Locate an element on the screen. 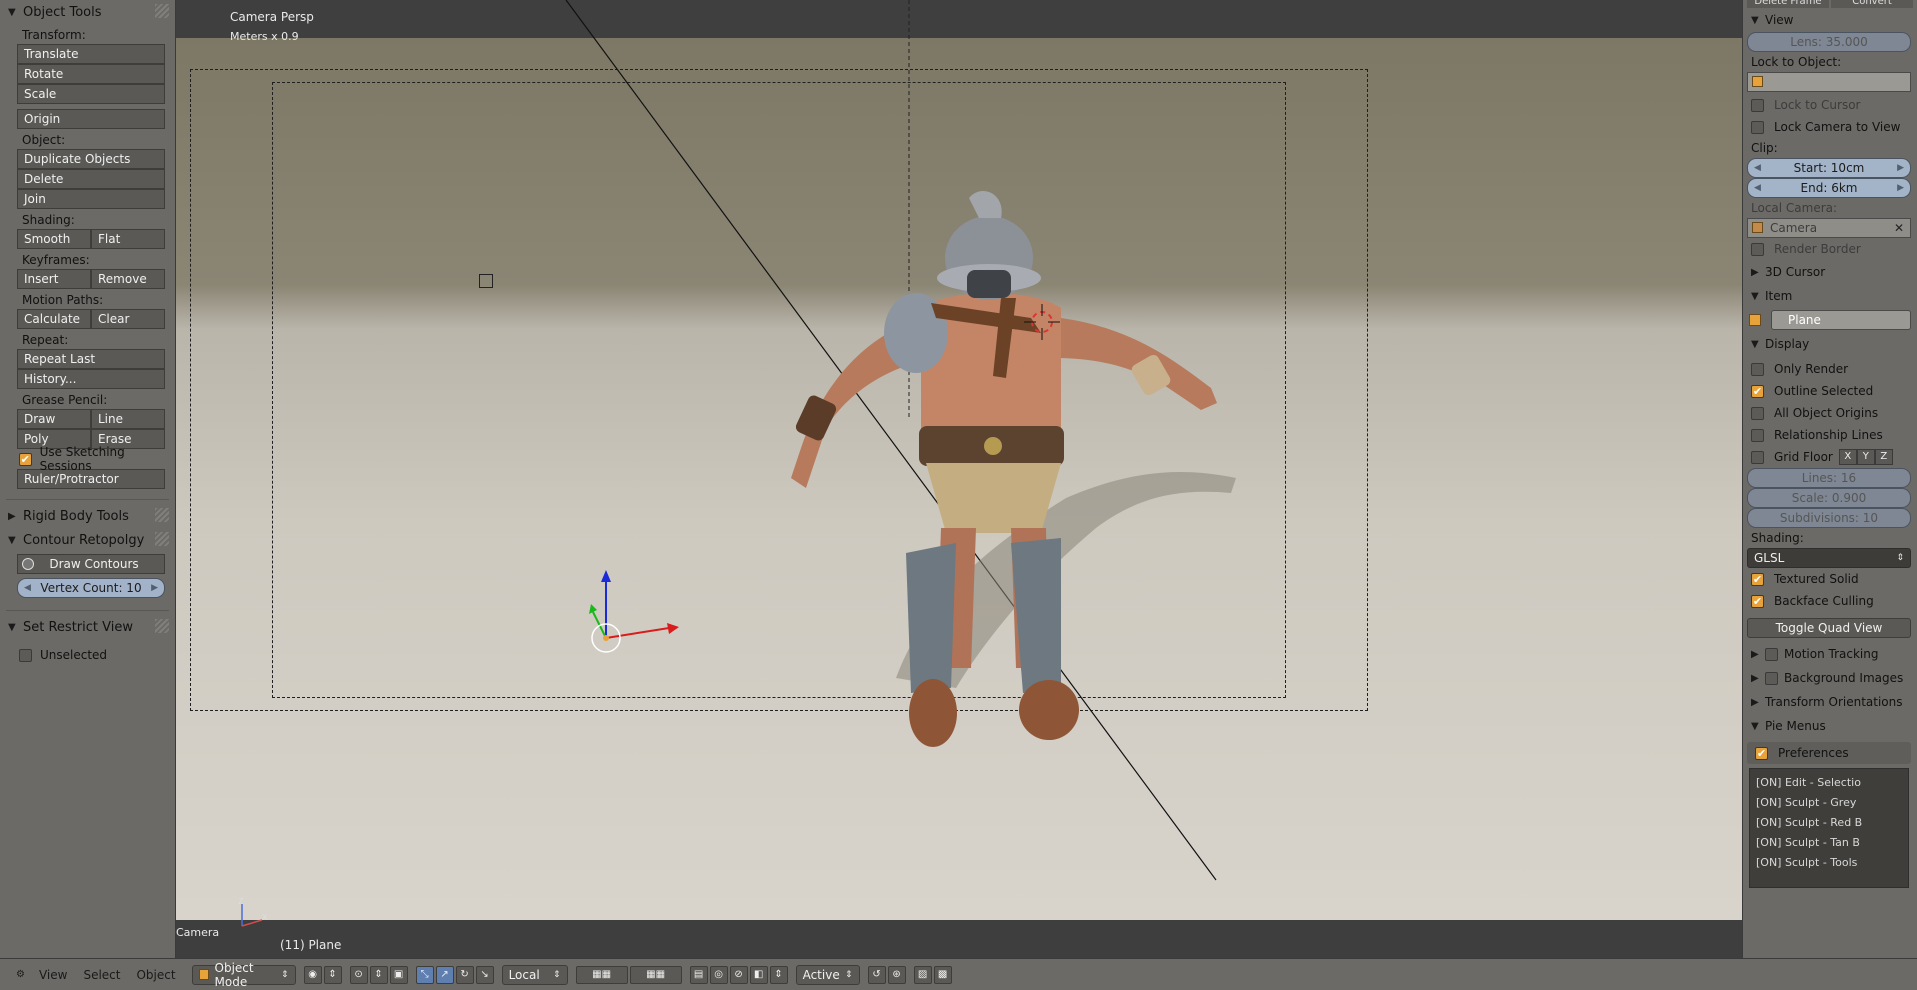 The image size is (1917, 990). render-icon: ▨ is located at coordinates (922, 974).